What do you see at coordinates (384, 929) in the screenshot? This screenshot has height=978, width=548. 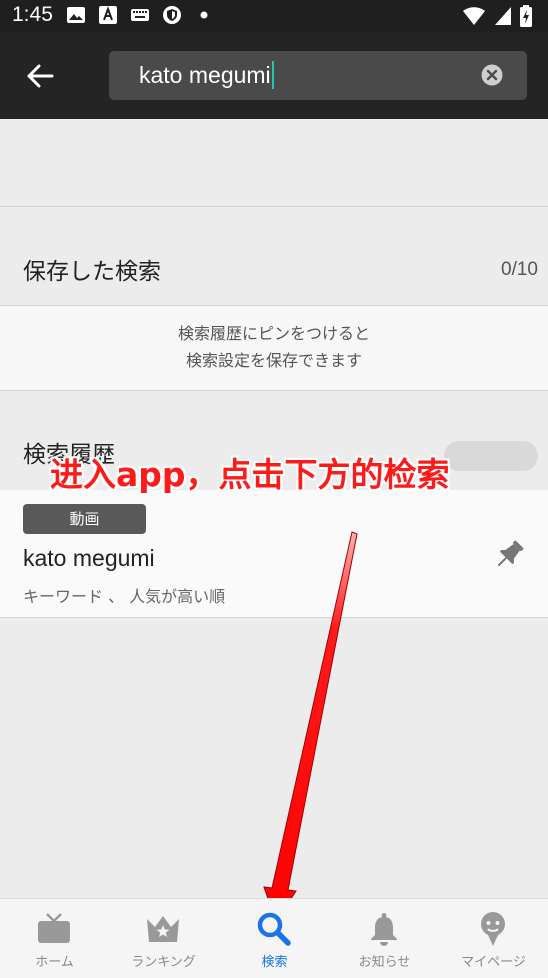 I see `bell-icon` at bounding box center [384, 929].